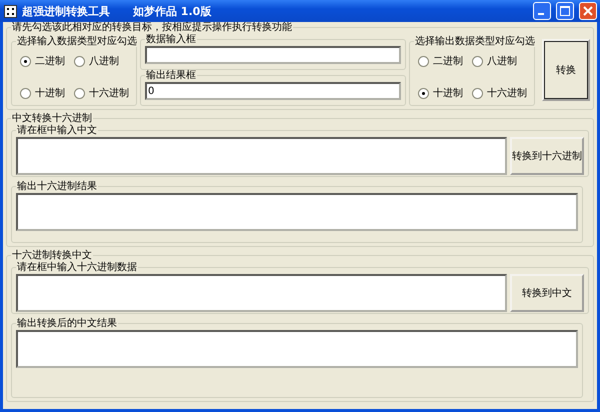  What do you see at coordinates (273, 91) in the screenshot?
I see `input-field: 0` at bounding box center [273, 91].